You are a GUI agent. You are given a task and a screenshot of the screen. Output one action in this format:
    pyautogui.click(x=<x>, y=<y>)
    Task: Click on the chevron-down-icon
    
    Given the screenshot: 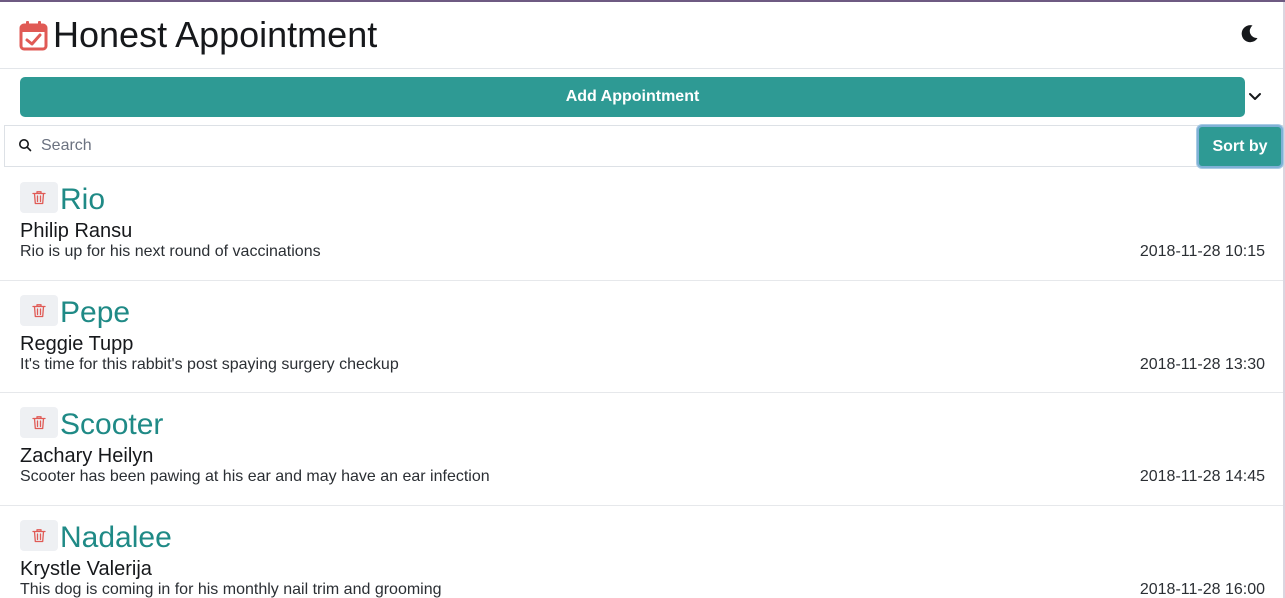 What is the action you would take?
    pyautogui.click(x=1255, y=96)
    